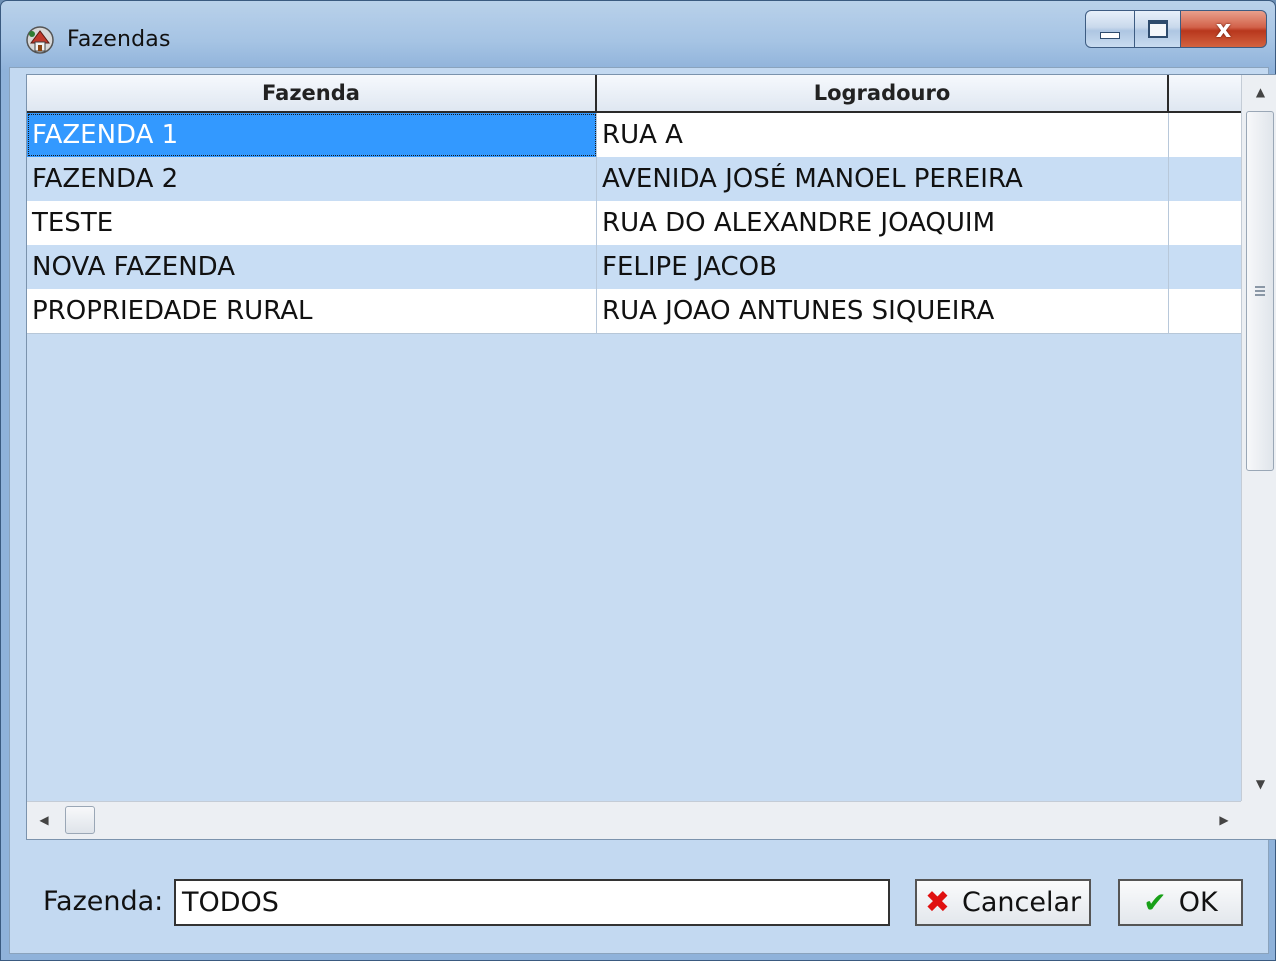 The height and width of the screenshot is (961, 1276). I want to click on cancel-button-label: Cancelar, so click(1022, 902).